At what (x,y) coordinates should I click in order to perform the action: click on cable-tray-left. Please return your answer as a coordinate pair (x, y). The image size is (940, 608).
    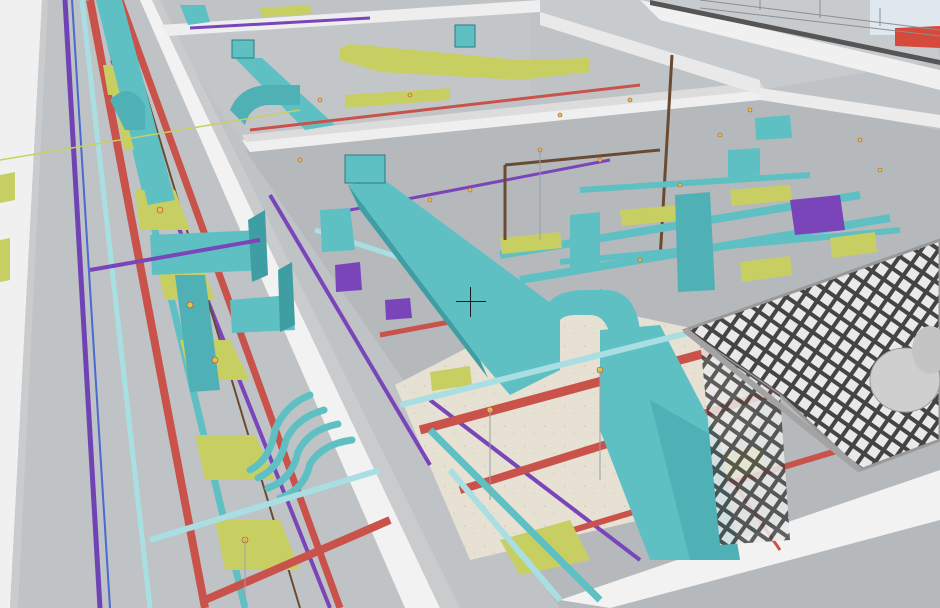
    Looking at the image, I should click on (7, 187).